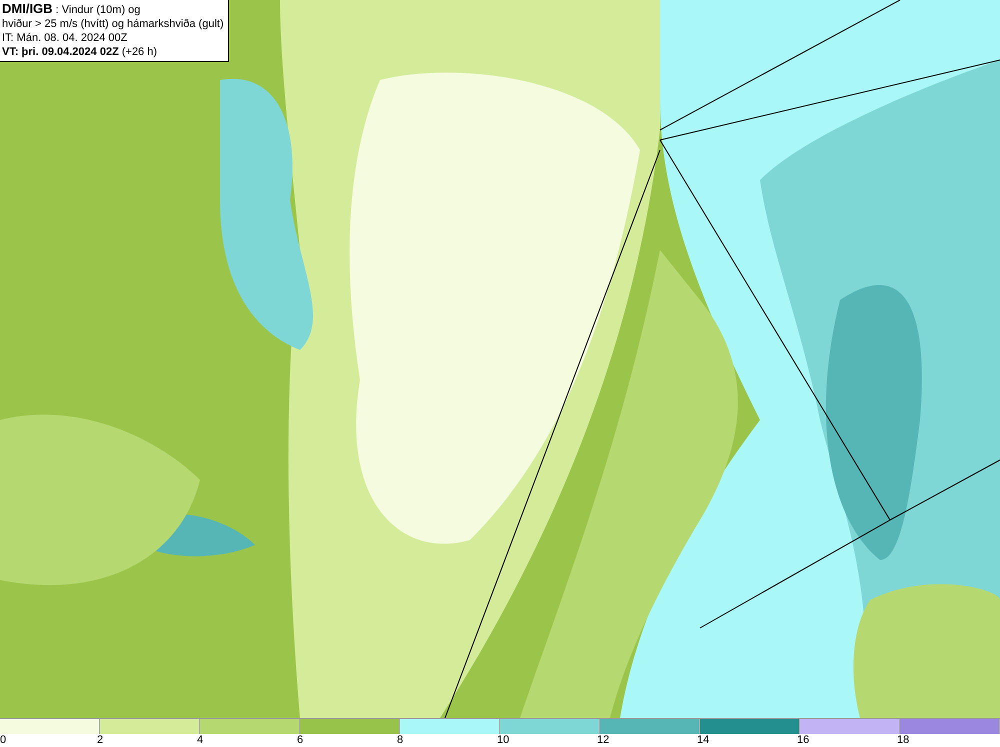 Image resolution: width=1000 pixels, height=747 pixels. Describe the element at coordinates (200, 740) in the screenshot. I see `legend-label: 4` at that location.